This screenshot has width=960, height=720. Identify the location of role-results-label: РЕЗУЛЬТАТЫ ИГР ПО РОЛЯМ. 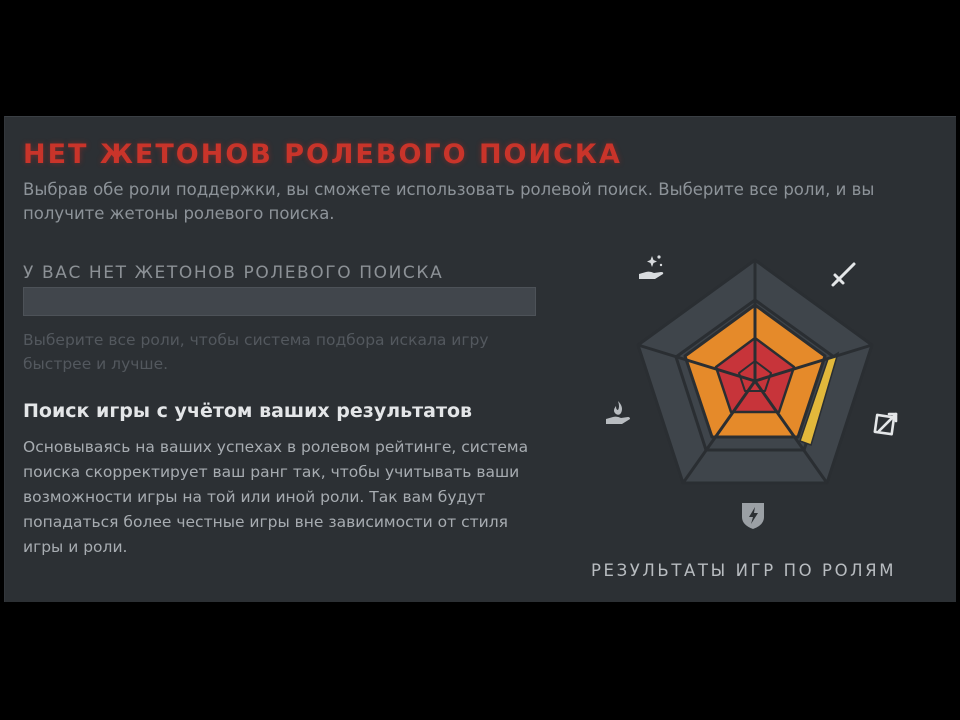
(744, 570).